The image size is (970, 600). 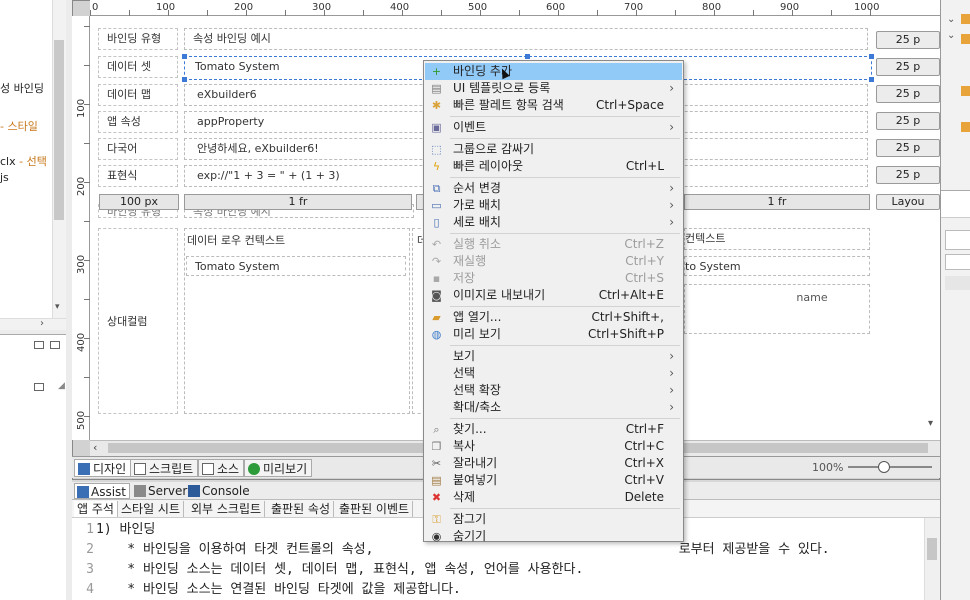 What do you see at coordinates (95, 447) in the screenshot?
I see `scroll-left-icon: ‹` at bounding box center [95, 447].